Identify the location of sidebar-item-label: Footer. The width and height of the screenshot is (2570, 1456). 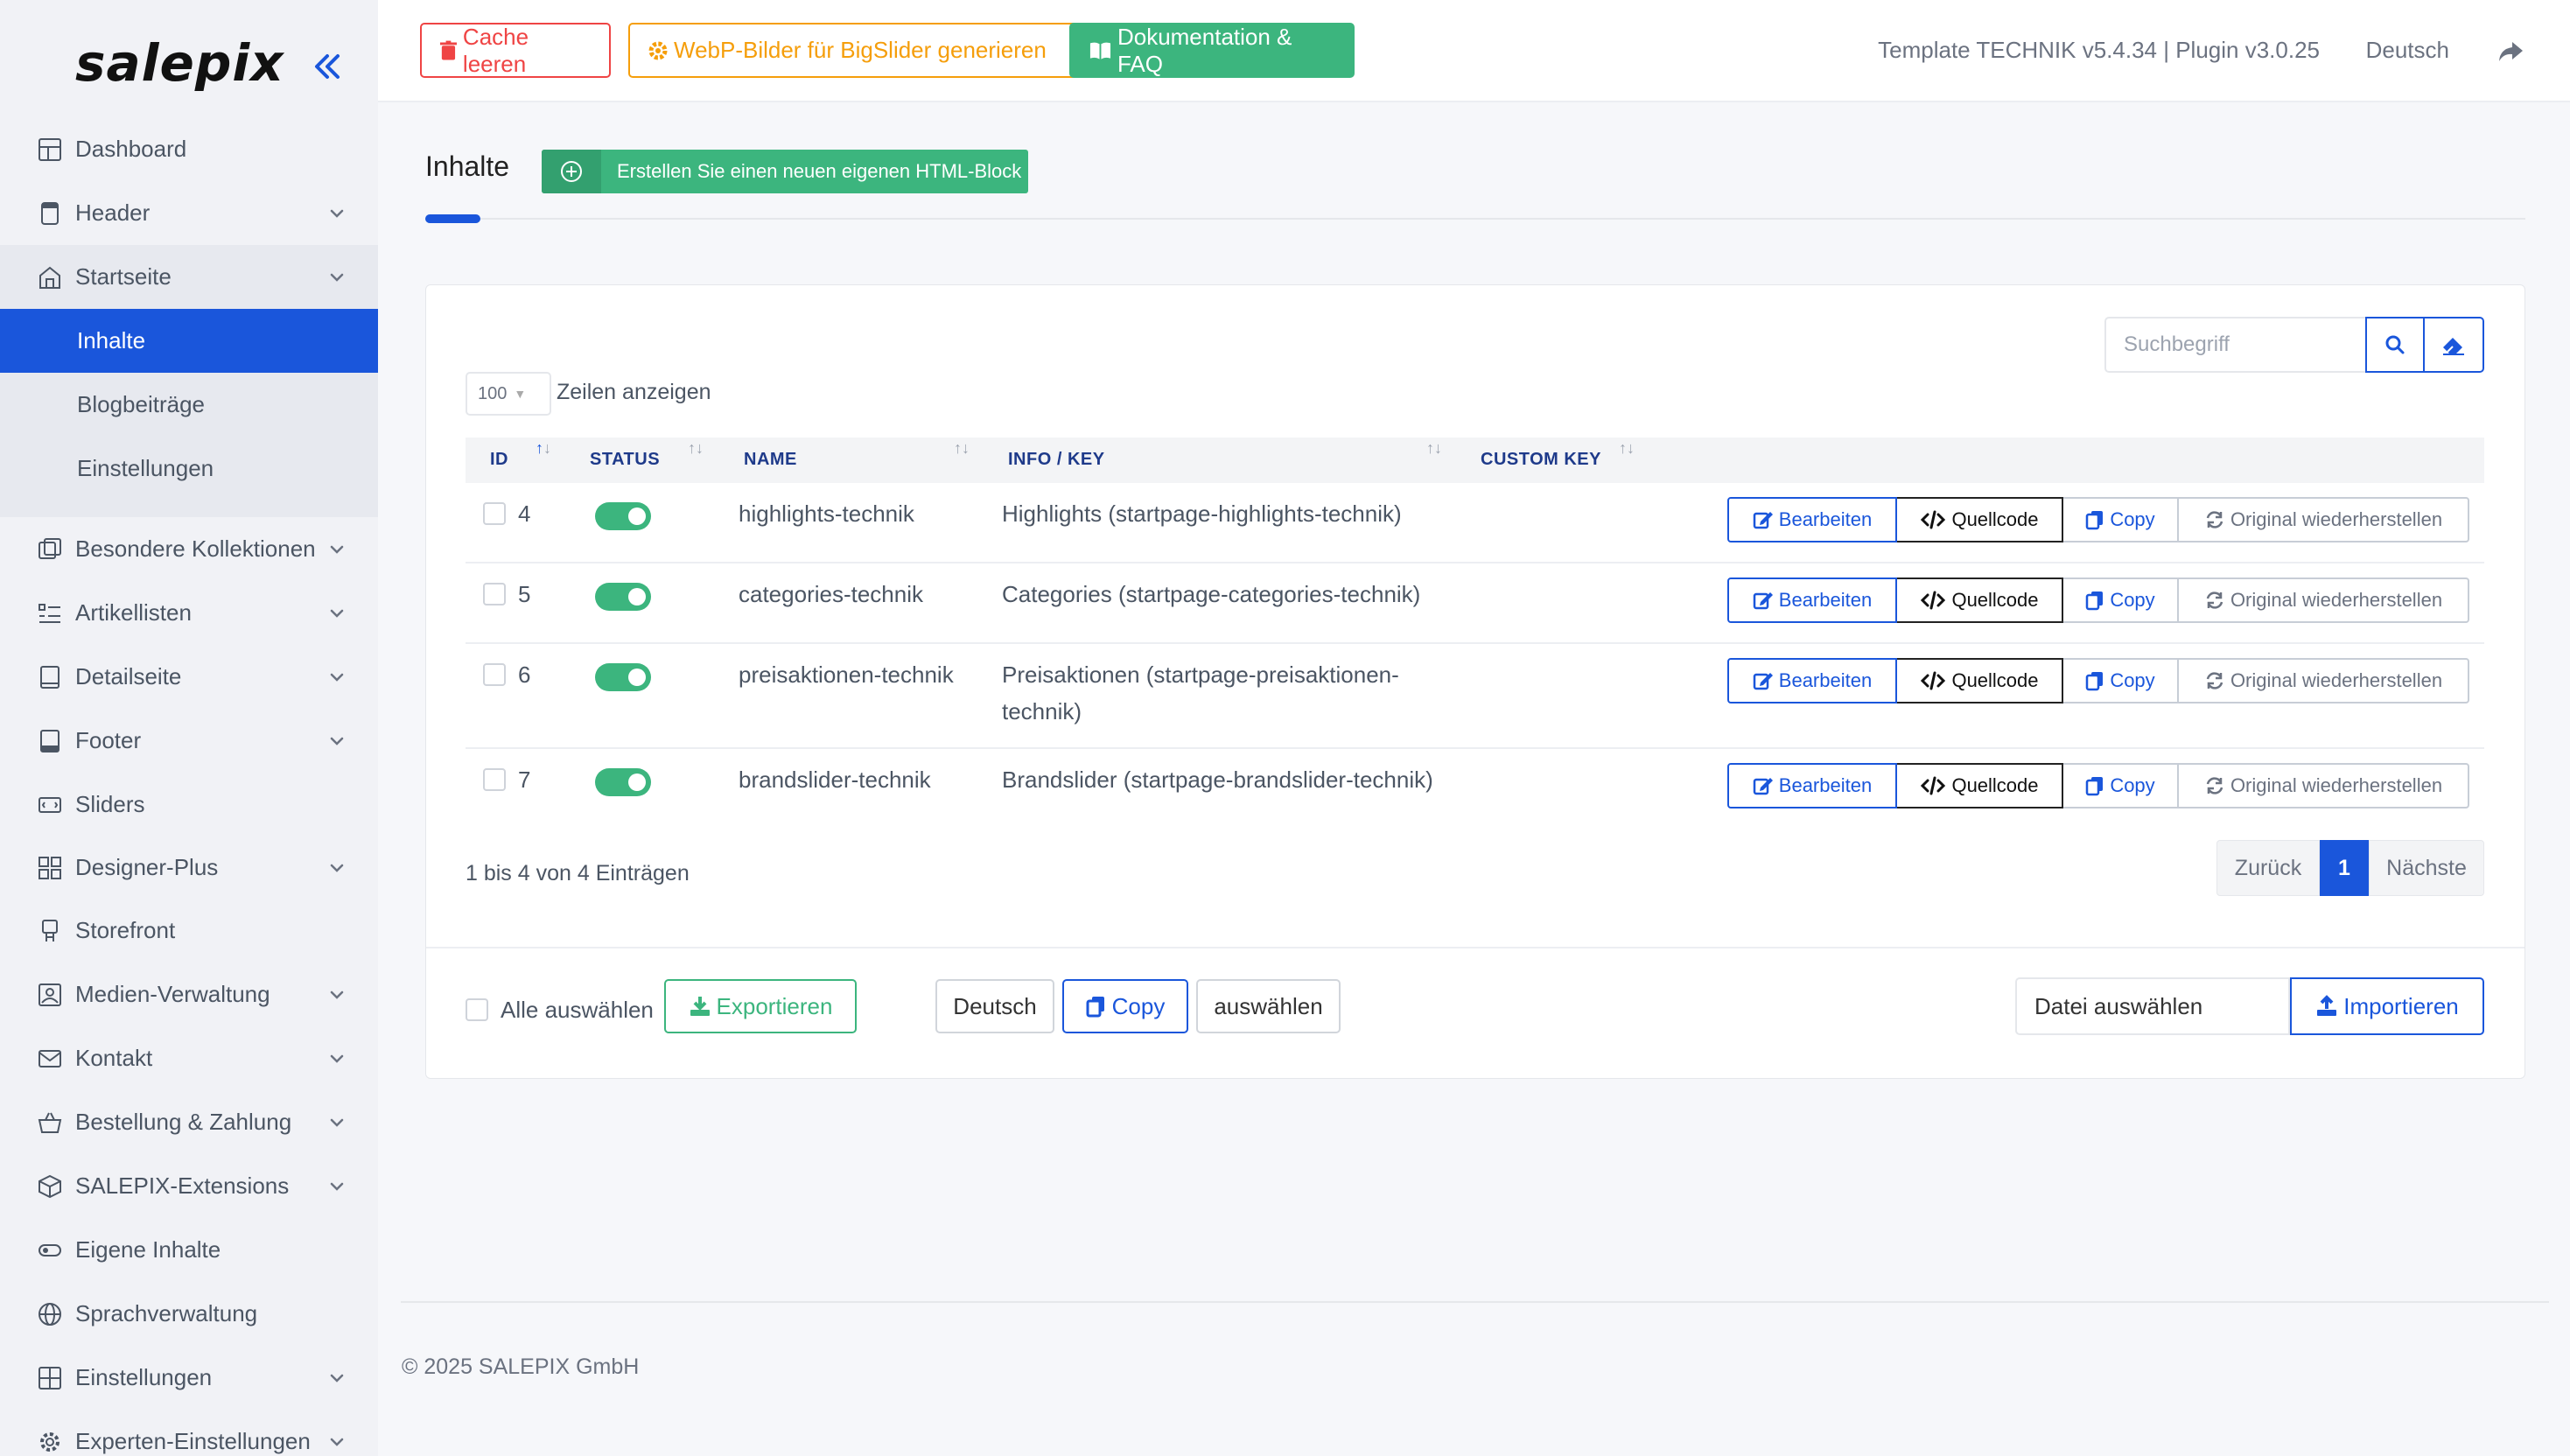
(108, 740).